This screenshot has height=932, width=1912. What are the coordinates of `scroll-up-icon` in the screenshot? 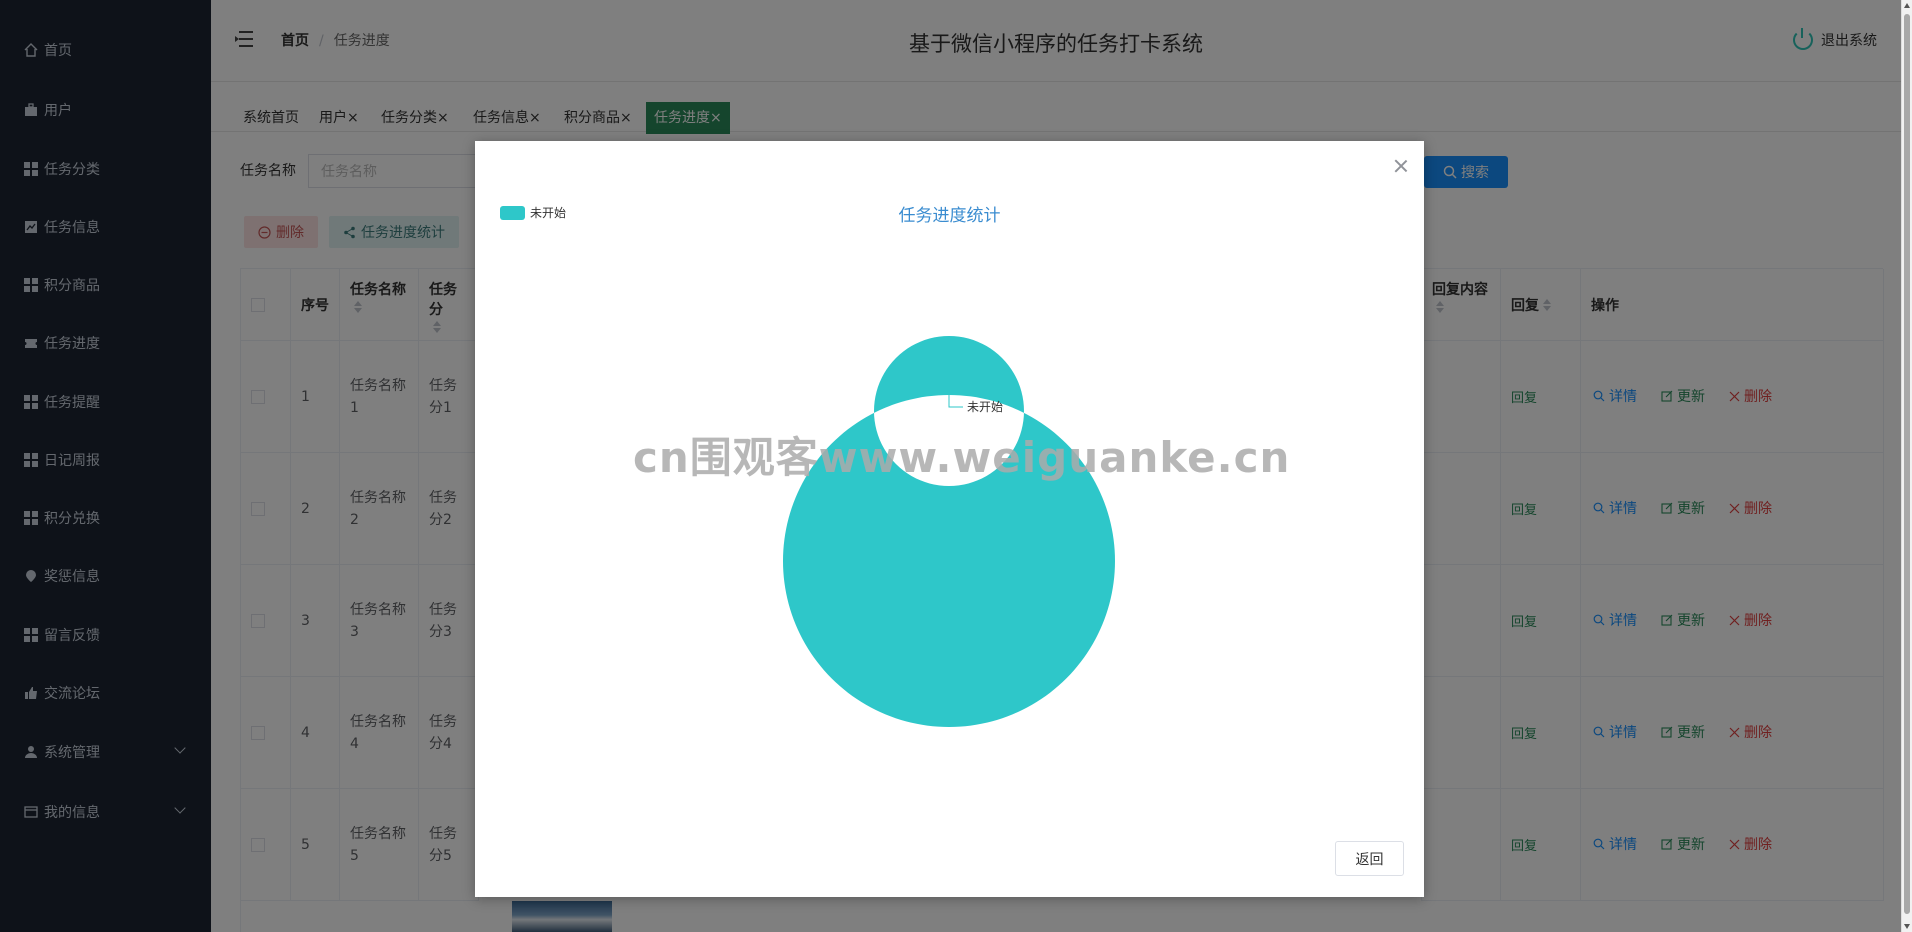 It's located at (1907, 5).